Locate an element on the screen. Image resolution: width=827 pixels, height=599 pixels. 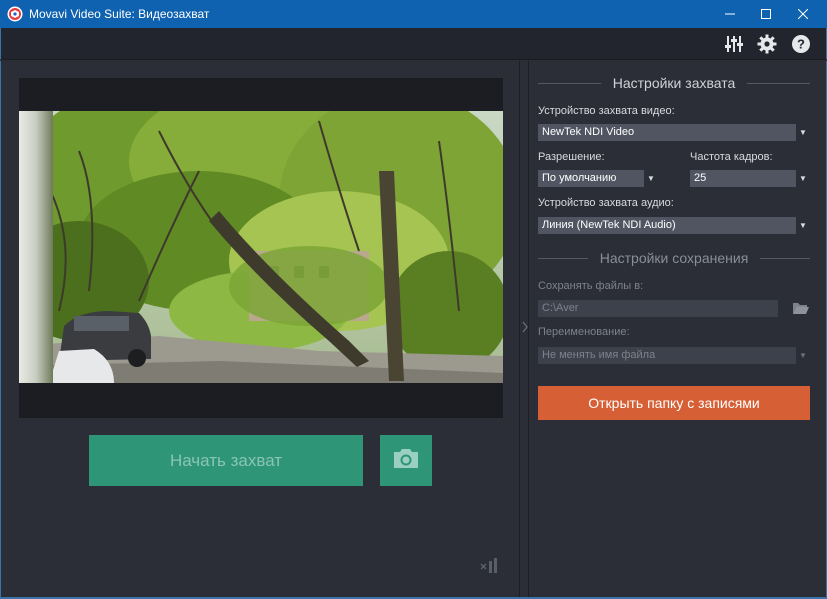
open-recordings-folder-button: Открыть папку с записями is located at coordinates (674, 403).